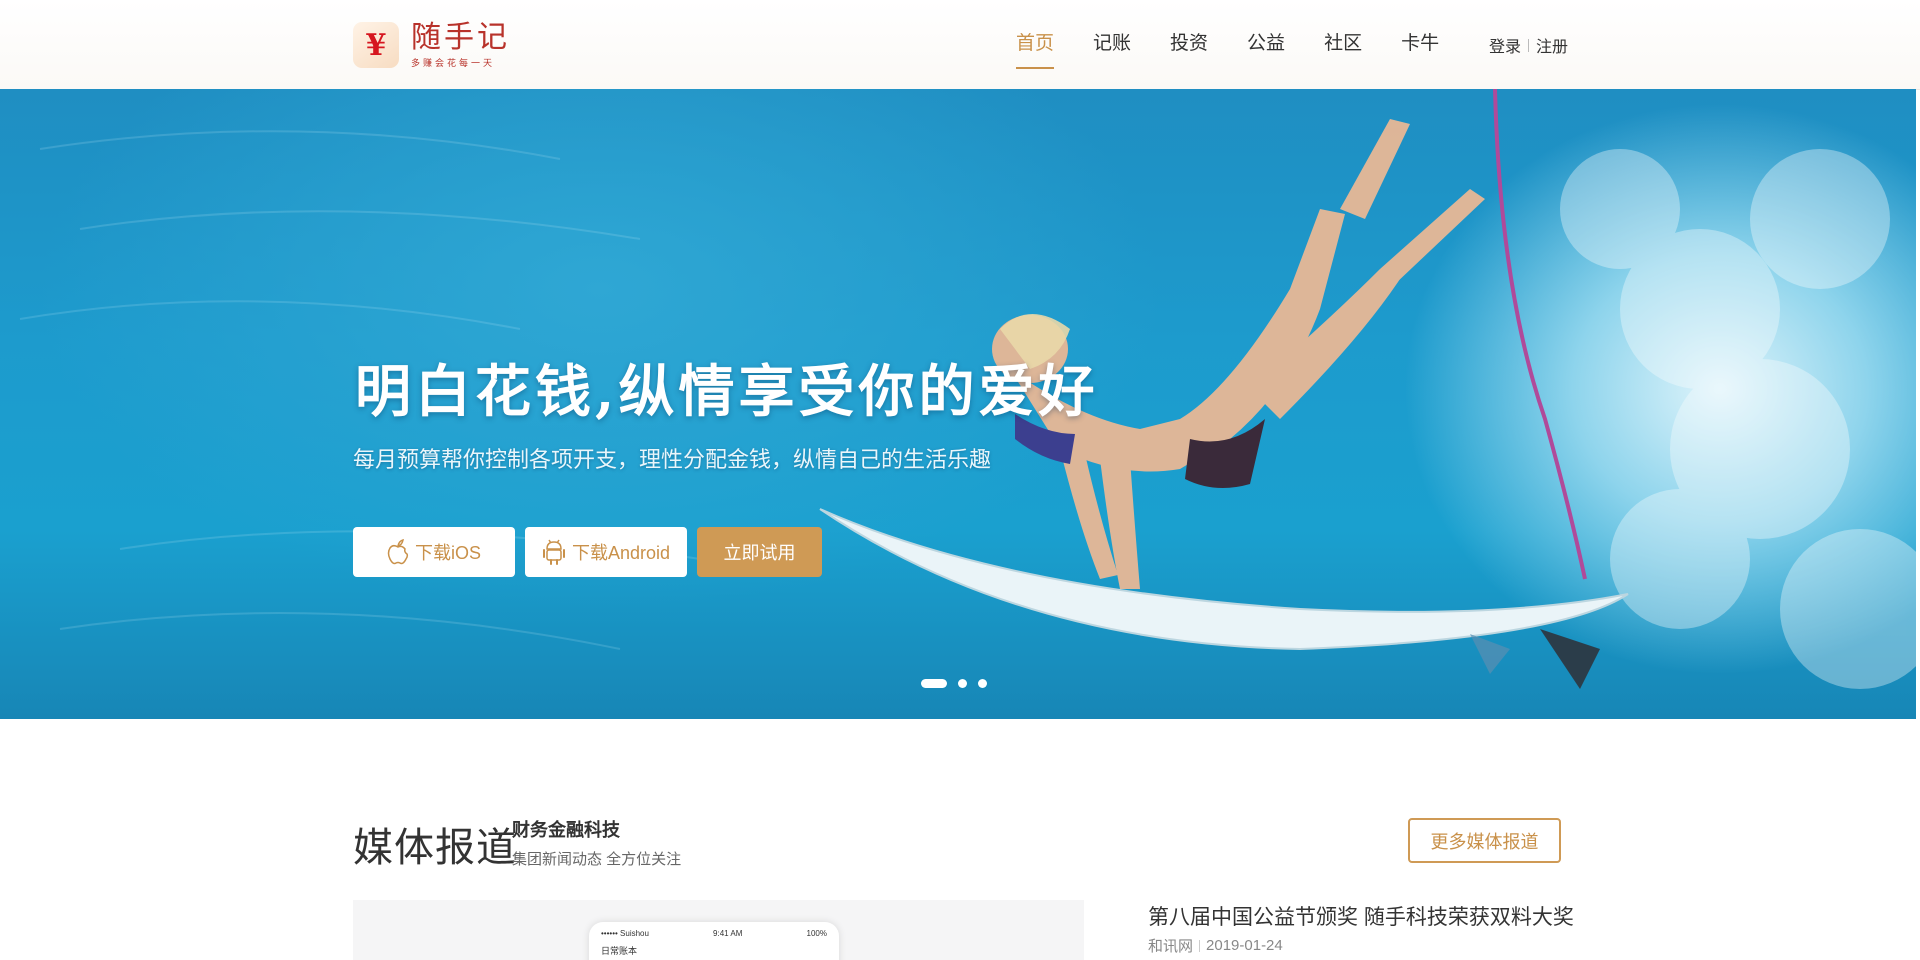 This screenshot has width=1920, height=960. Describe the element at coordinates (597, 859) in the screenshot. I see `media-tagline: 集团新闻动态 全方位关注` at that location.